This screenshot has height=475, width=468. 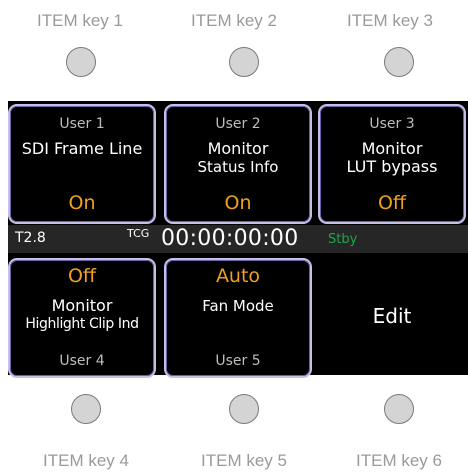 I want to click on item-key-1-label: ITEM key 1, so click(x=80, y=20).